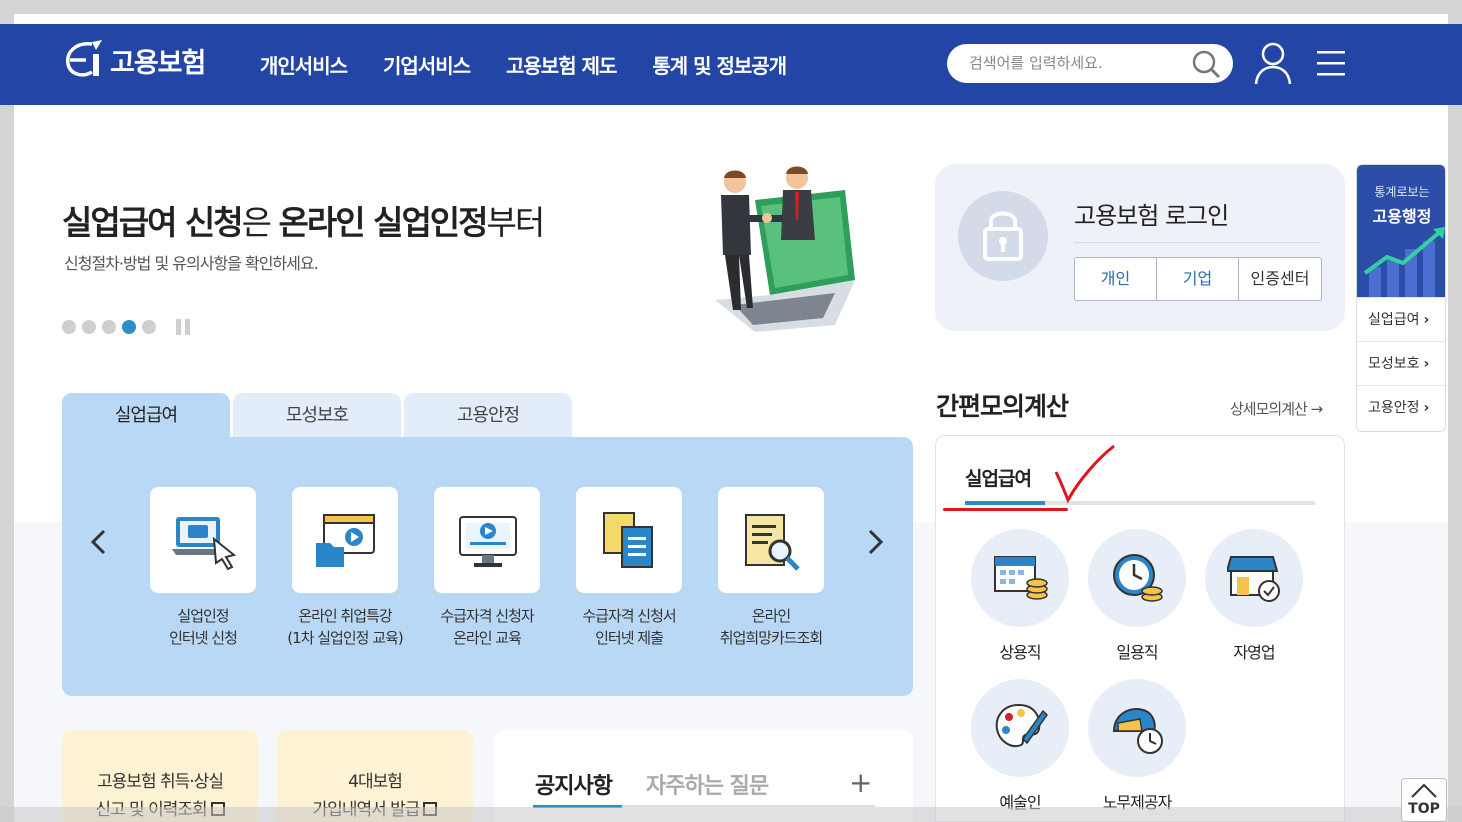 The width and height of the screenshot is (1462, 822). Describe the element at coordinates (731, 814) in the screenshot. I see `bottom-overlay-strip` at that location.